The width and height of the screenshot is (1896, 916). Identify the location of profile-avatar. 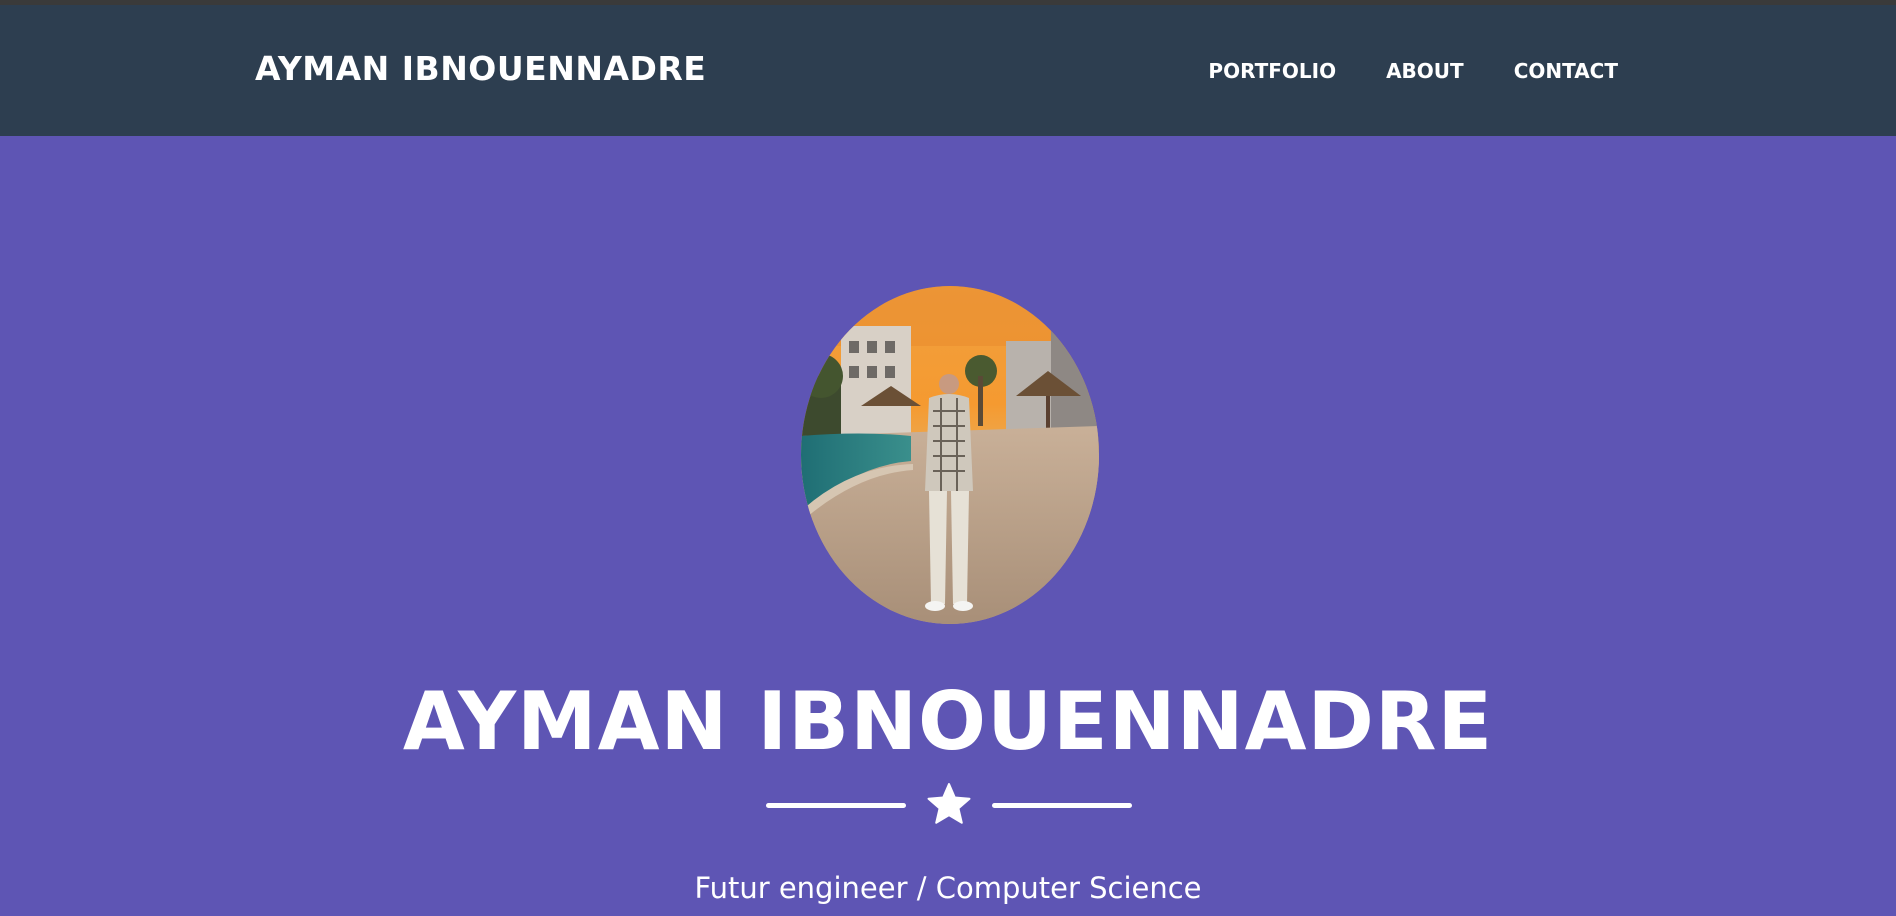
(950, 455).